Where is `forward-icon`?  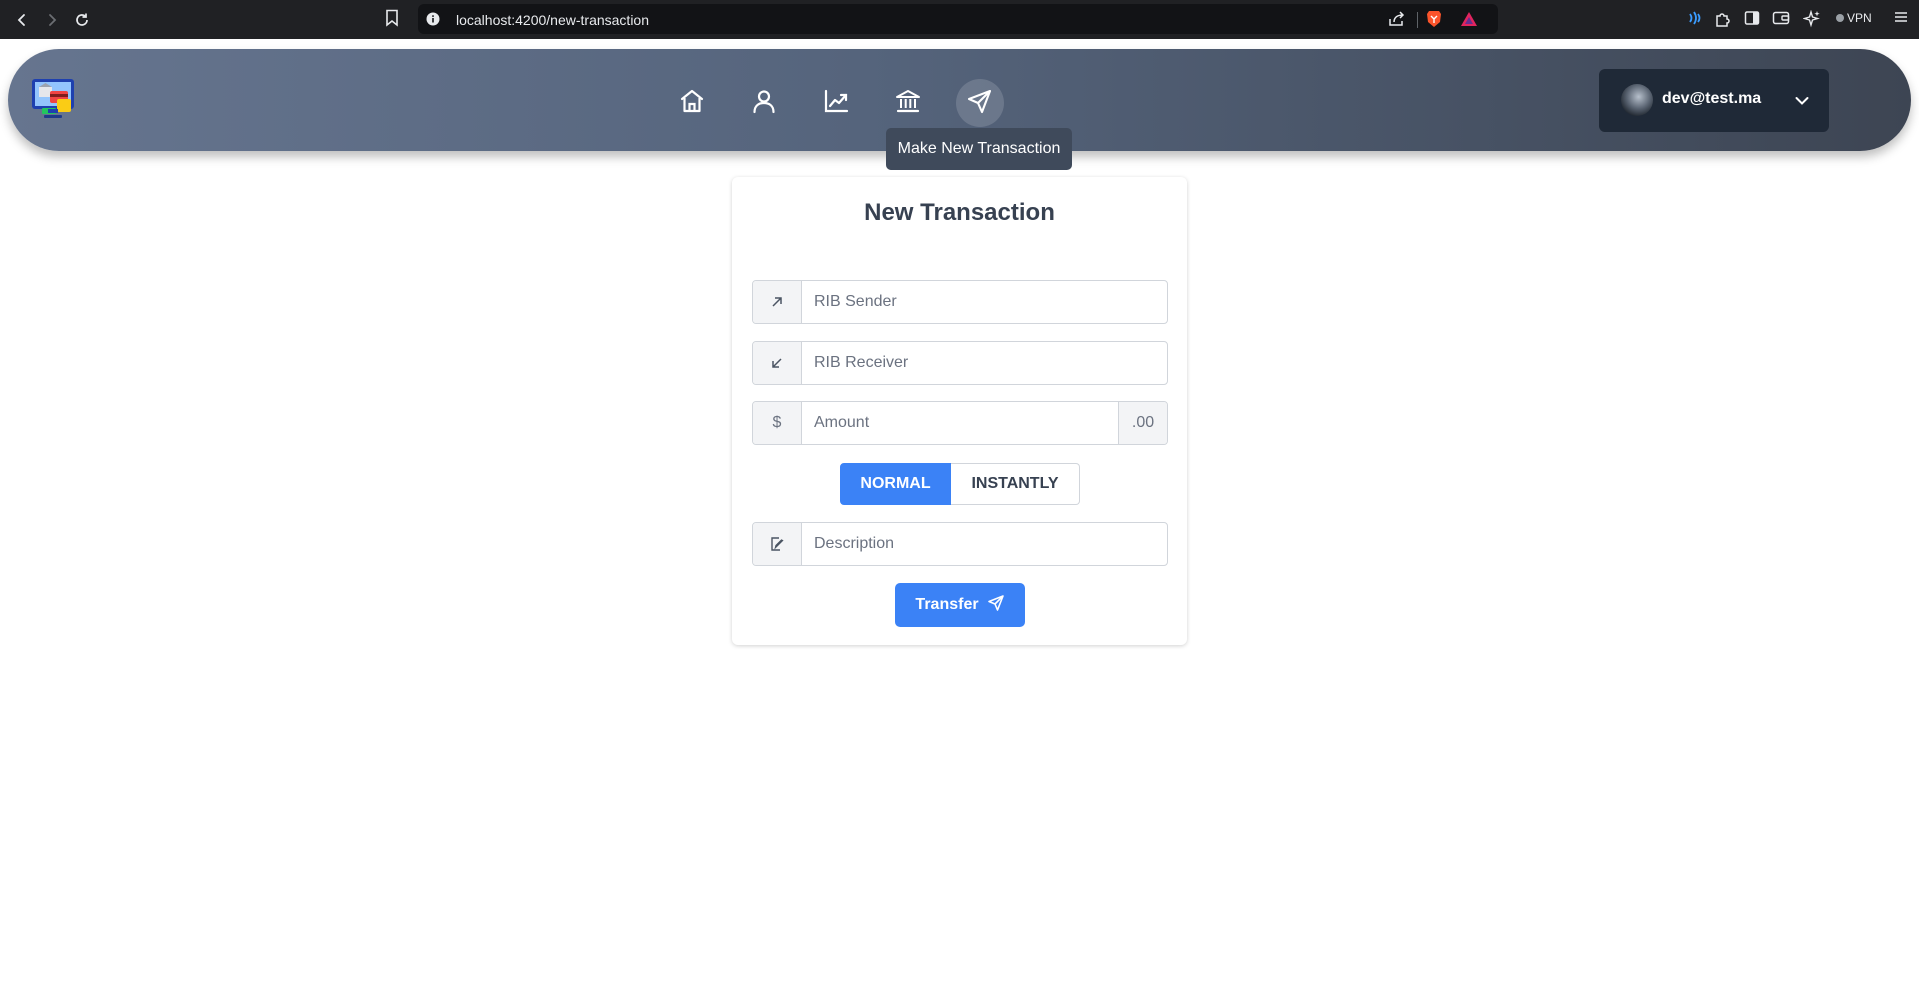
forward-icon is located at coordinates (52, 20).